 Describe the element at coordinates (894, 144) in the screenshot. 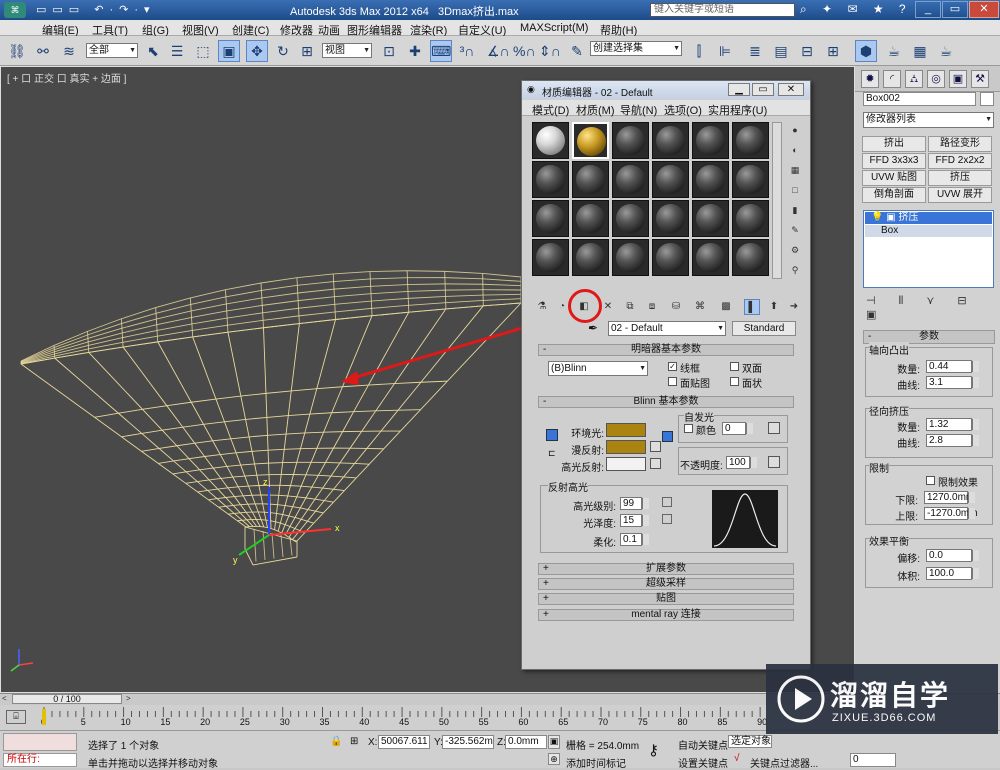

I see `extrude-mod-button: 挤出` at that location.